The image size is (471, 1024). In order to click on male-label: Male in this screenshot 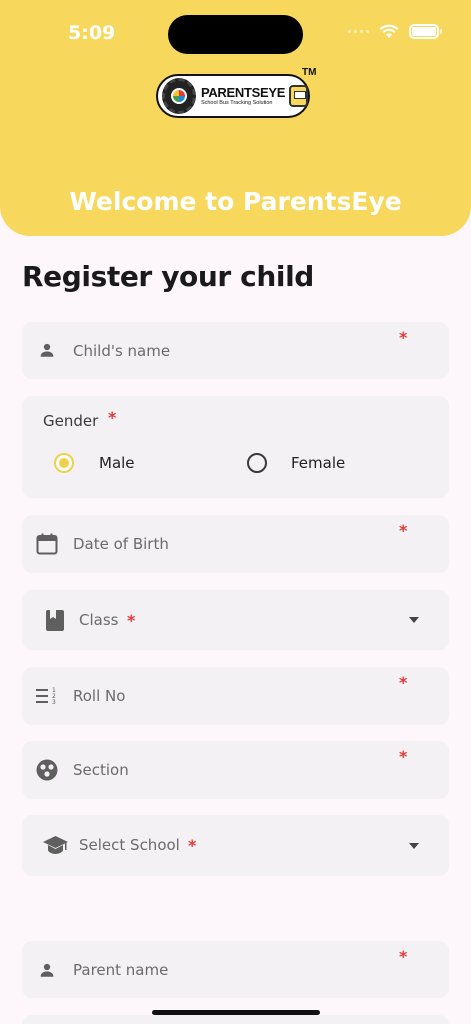, I will do `click(117, 463)`.